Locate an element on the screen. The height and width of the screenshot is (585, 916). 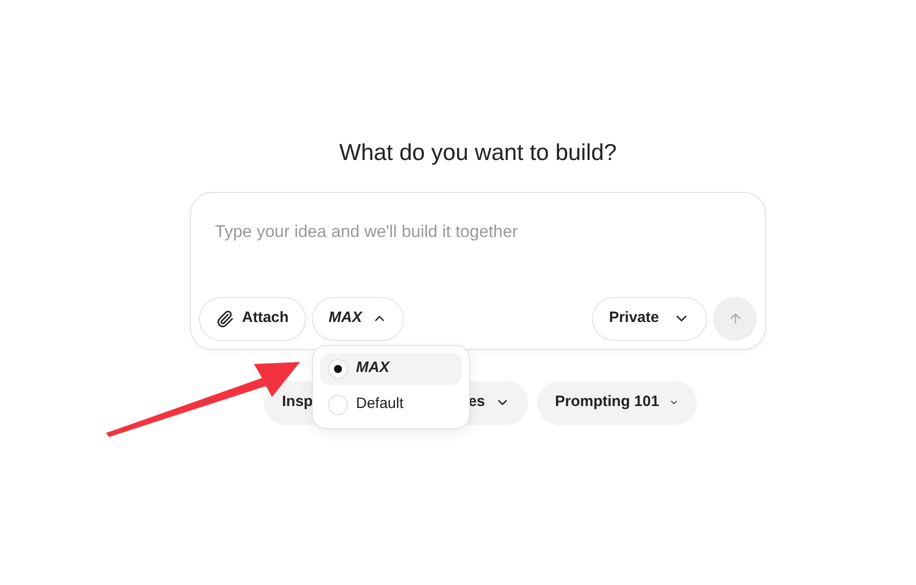
page-title: What do you want to build? is located at coordinates (478, 152).